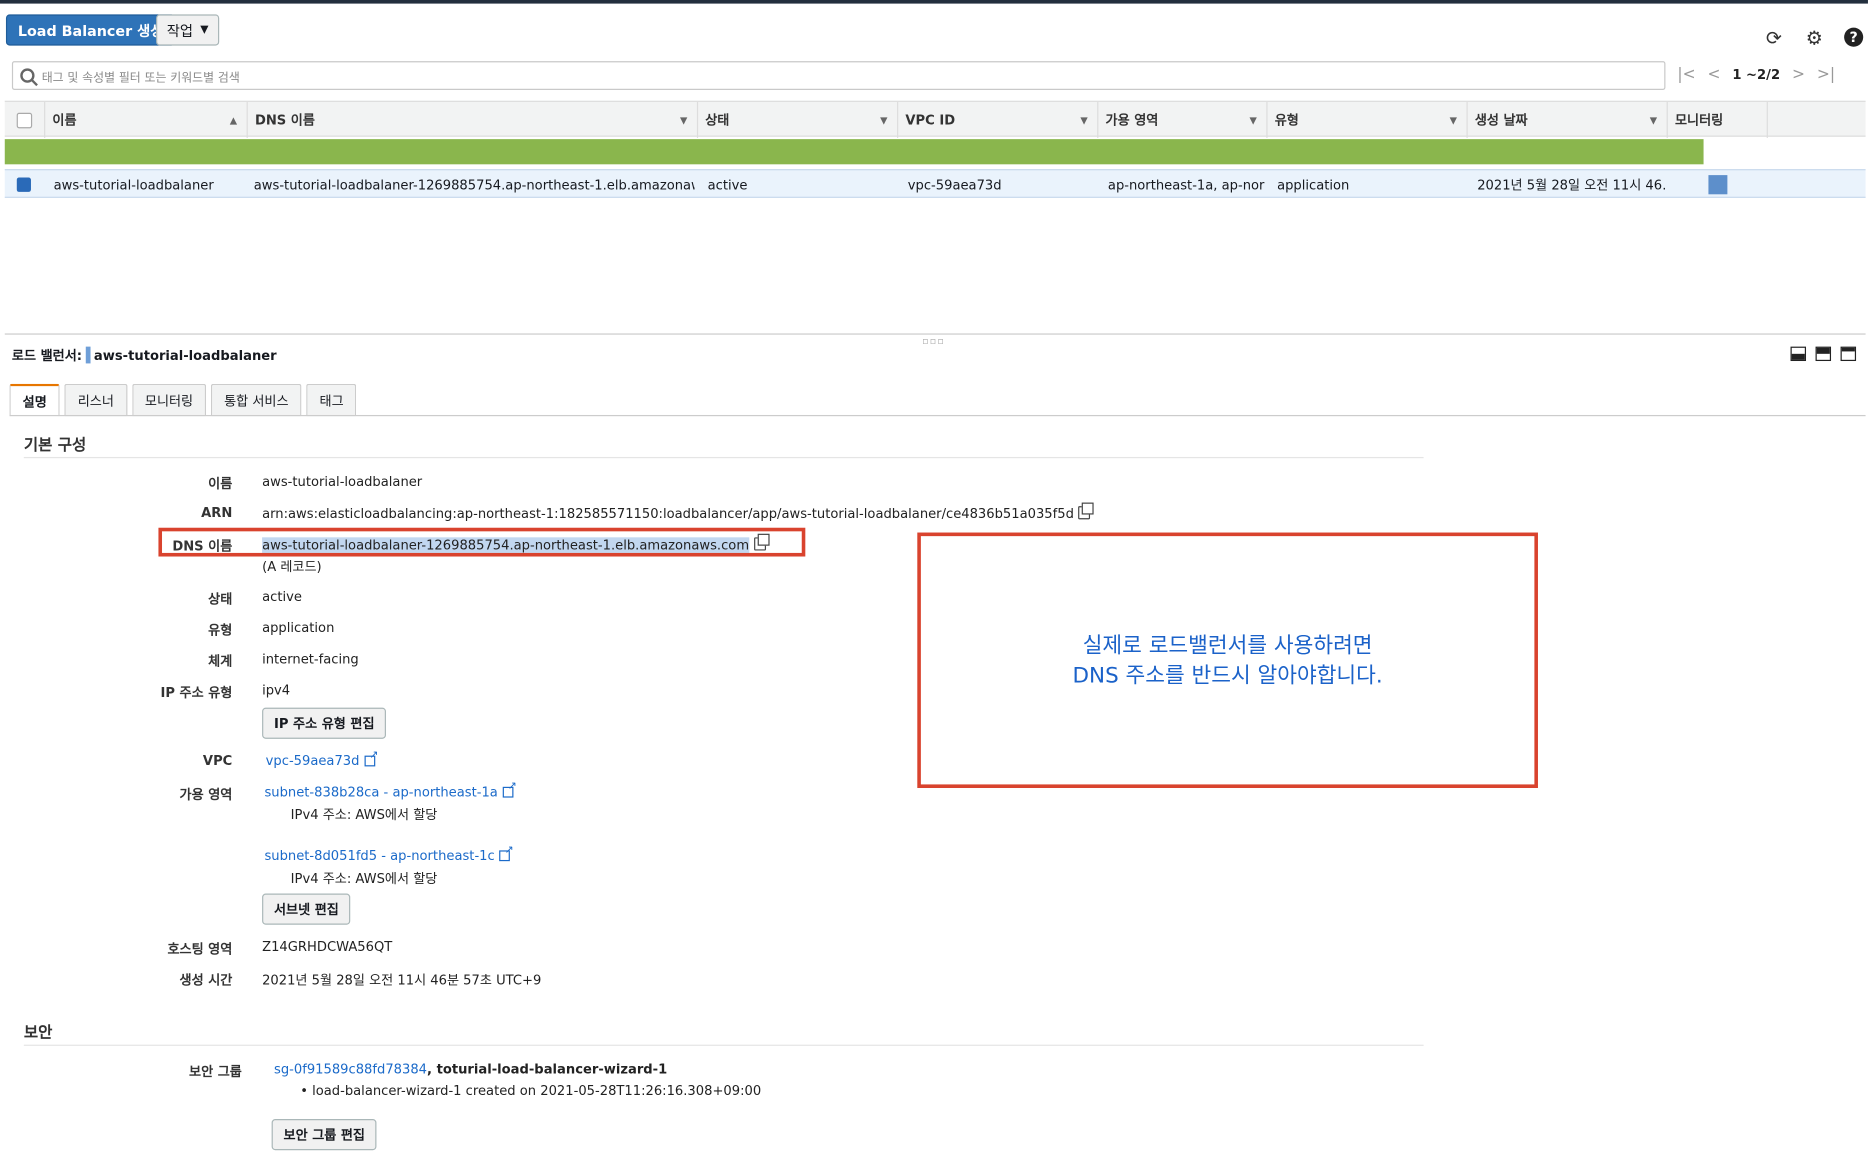 The height and width of the screenshot is (1155, 1868). I want to click on cell-name: aws-tutorial-loadbalaner, so click(133, 184).